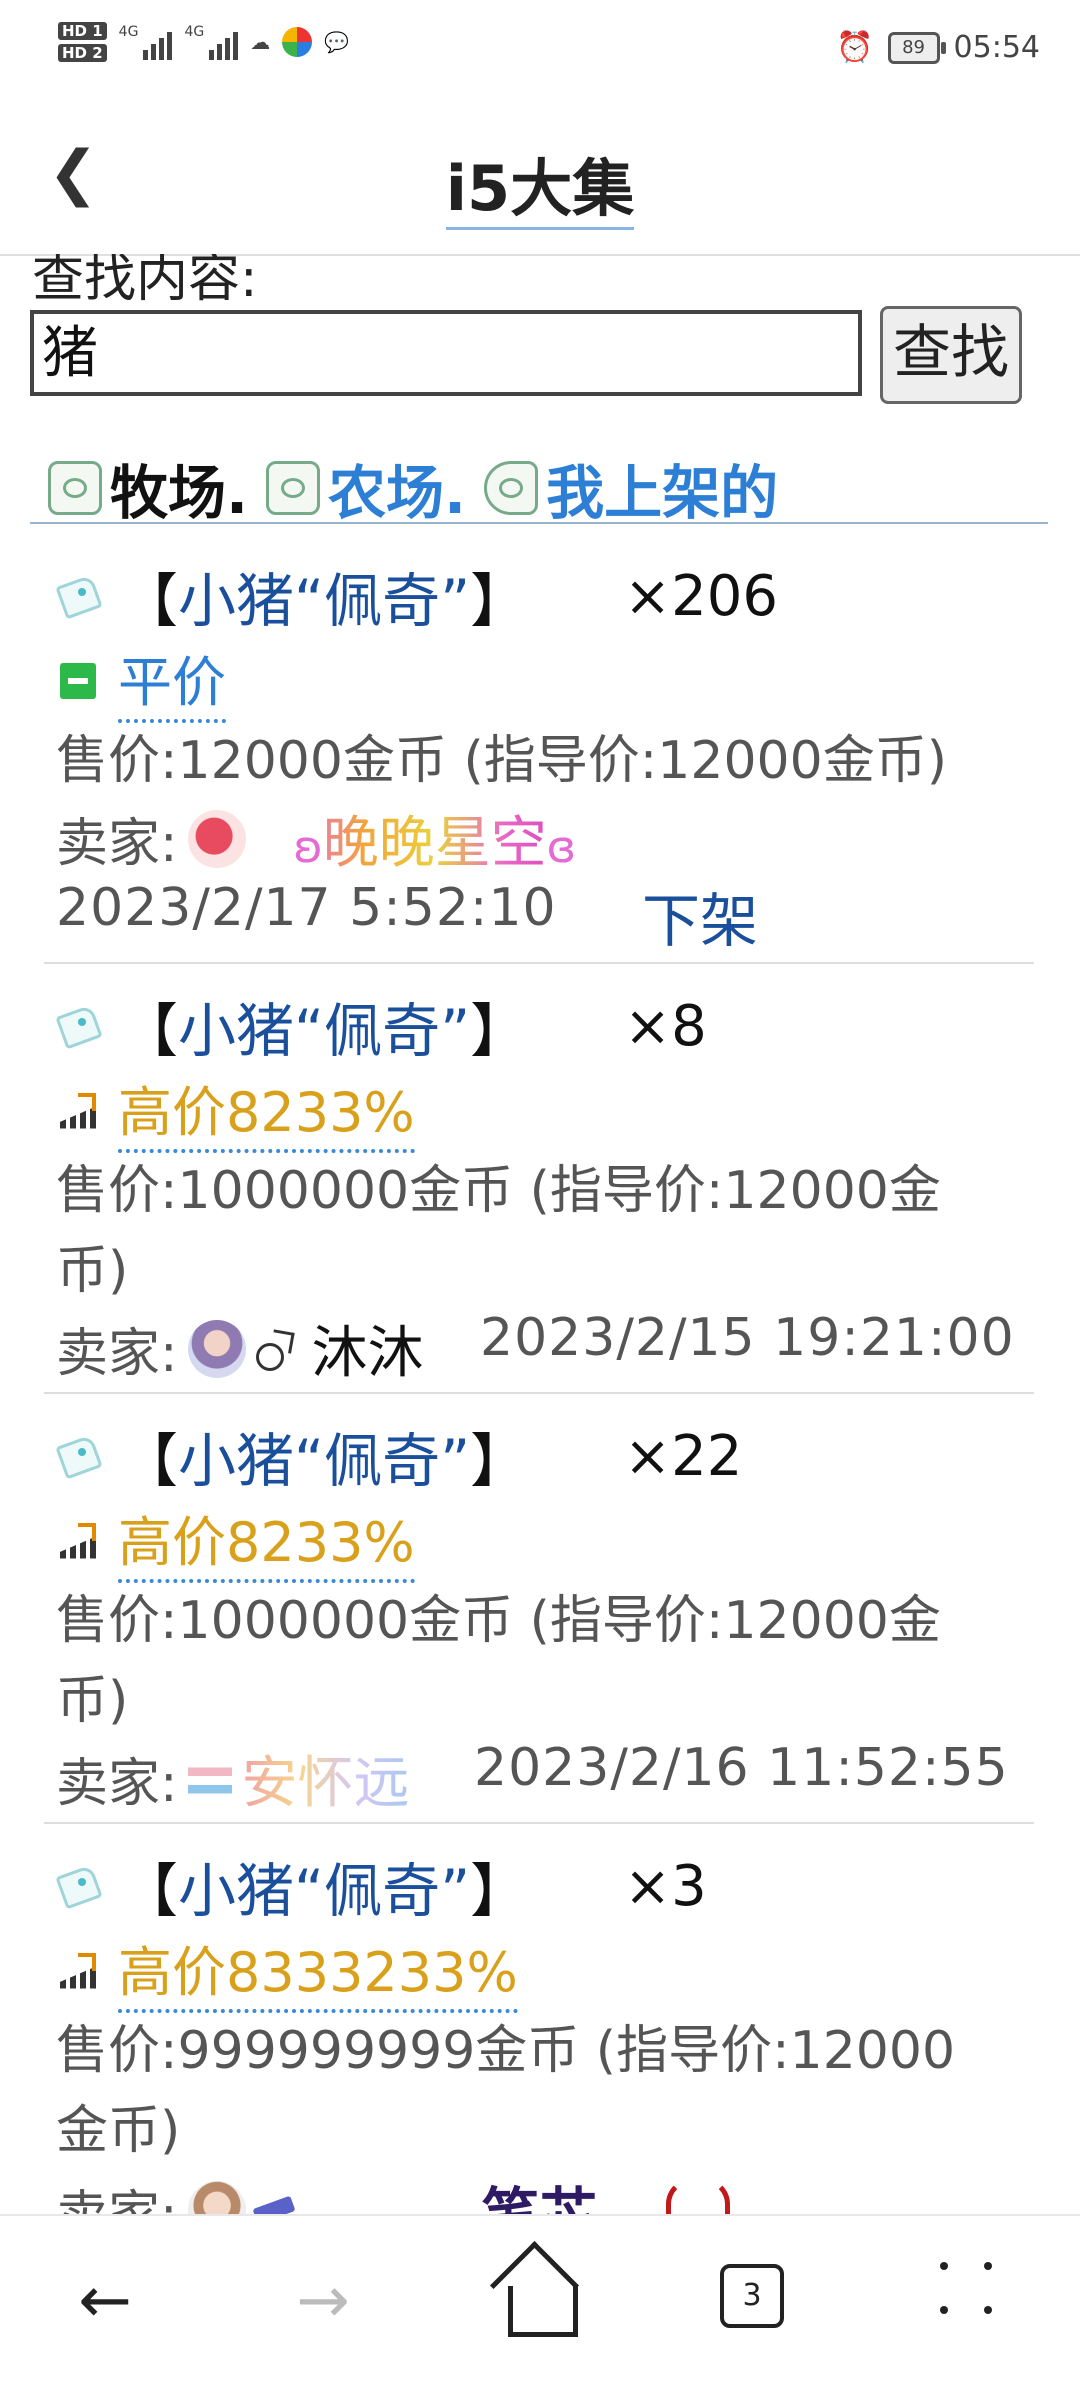 The width and height of the screenshot is (1080, 2390). I want to click on flat-price-icon, so click(78, 680).